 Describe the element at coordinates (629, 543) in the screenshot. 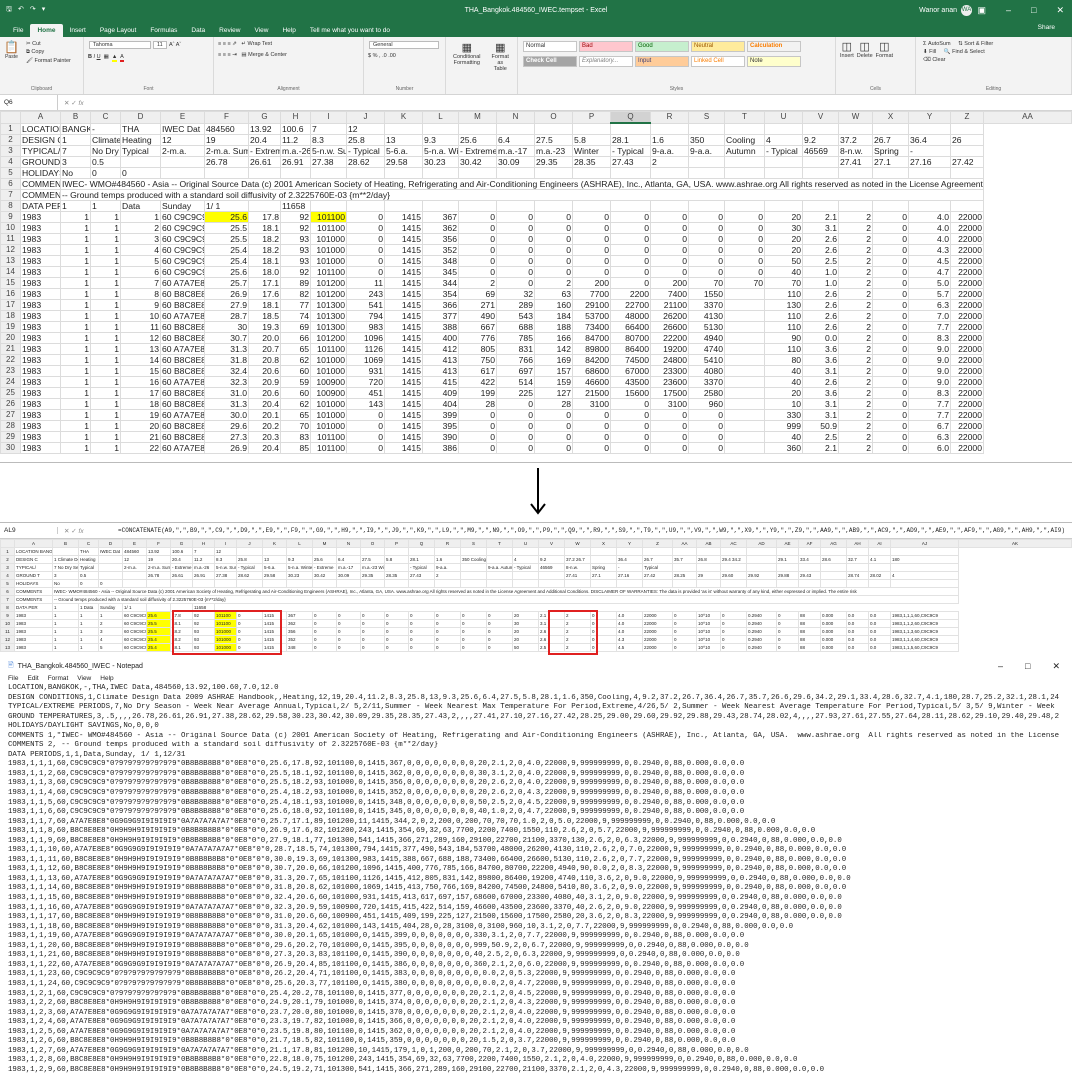

I see `column-header: Y` at that location.